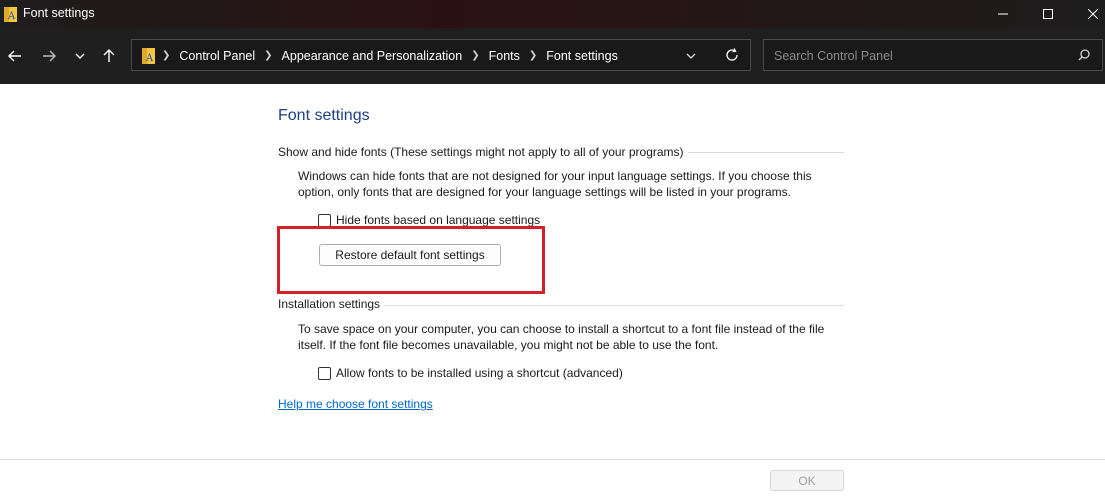  I want to click on hide-fonts-option: Hide fonts based on language settings, so click(429, 220).